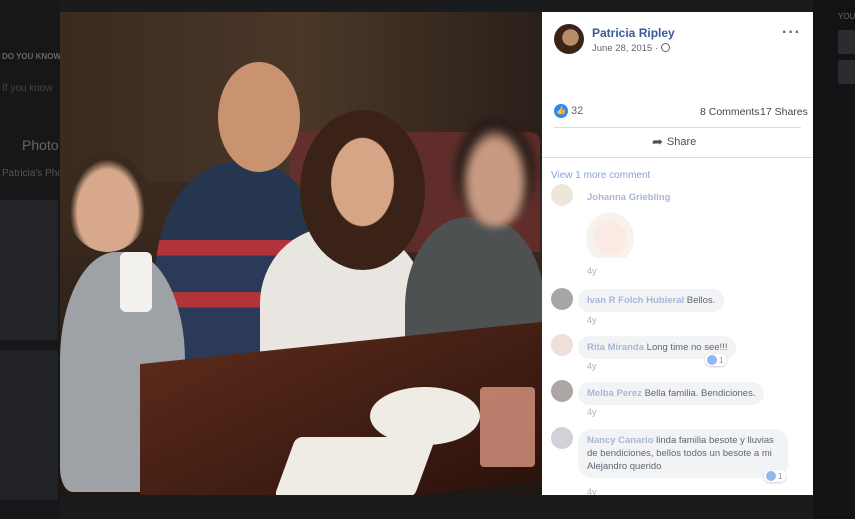 The width and height of the screenshot is (855, 519). I want to click on comment-text: Long time no see!!!, so click(687, 347).